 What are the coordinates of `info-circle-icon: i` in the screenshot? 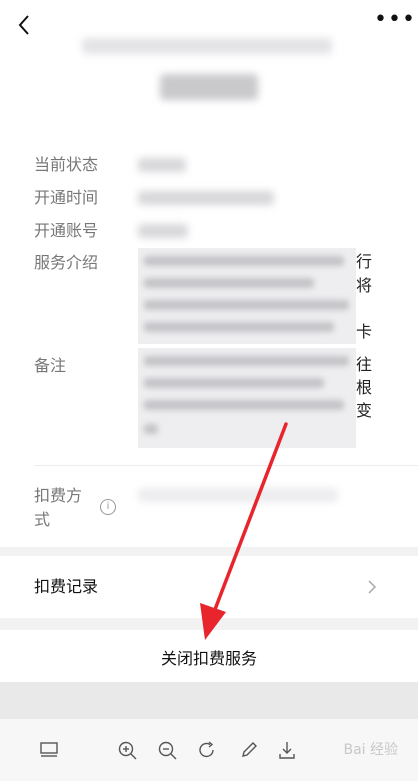 It's located at (108, 507).